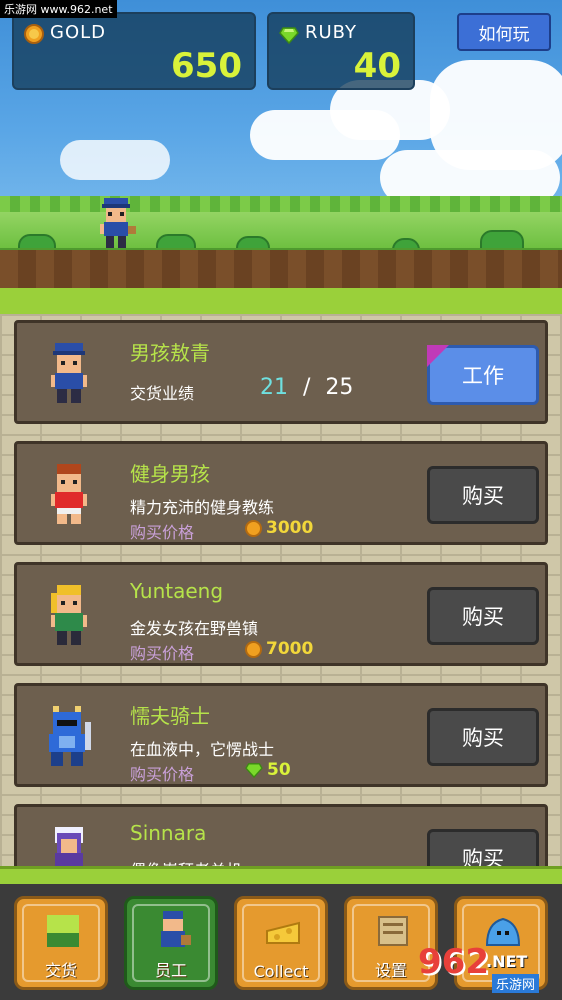  I want to click on cloud, so click(115, 160).